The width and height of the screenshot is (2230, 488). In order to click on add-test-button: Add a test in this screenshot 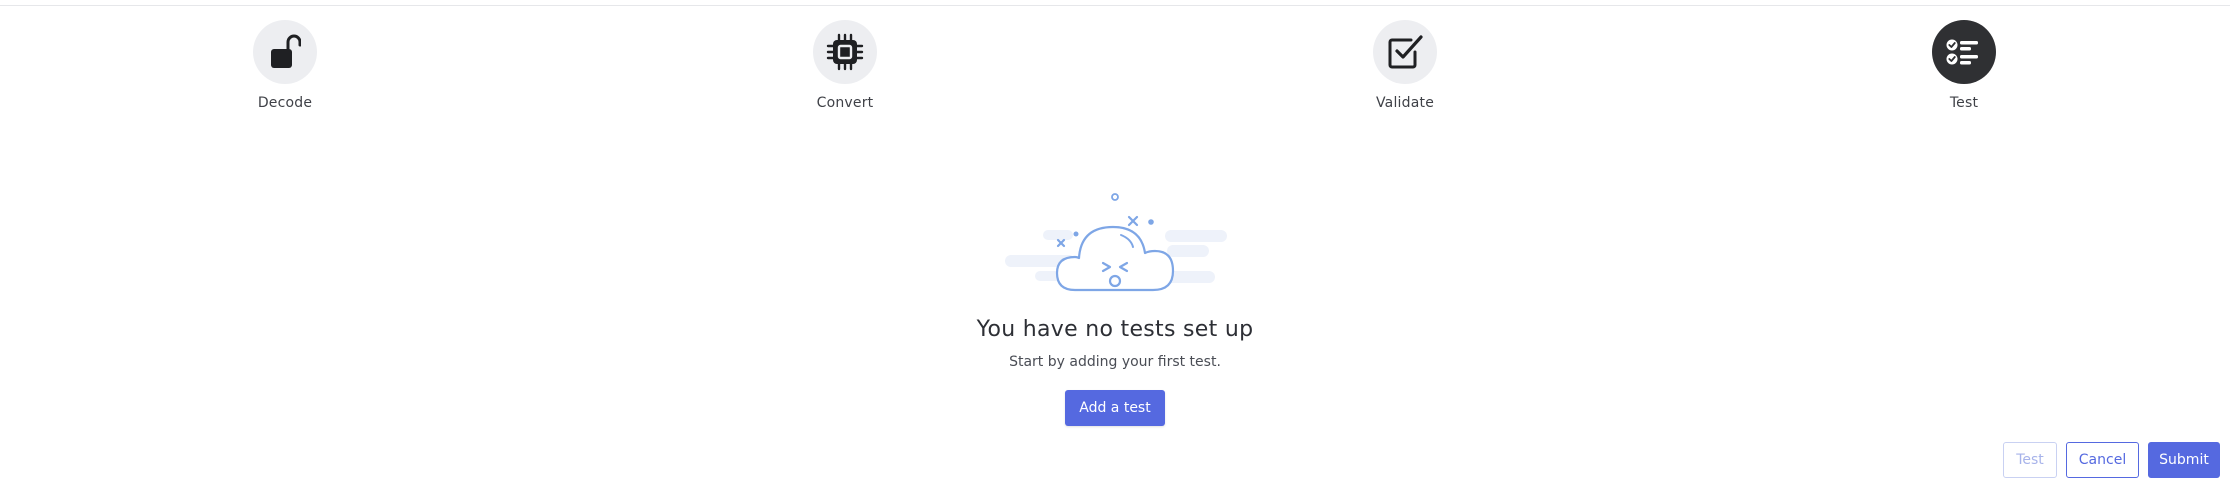, I will do `click(1115, 408)`.